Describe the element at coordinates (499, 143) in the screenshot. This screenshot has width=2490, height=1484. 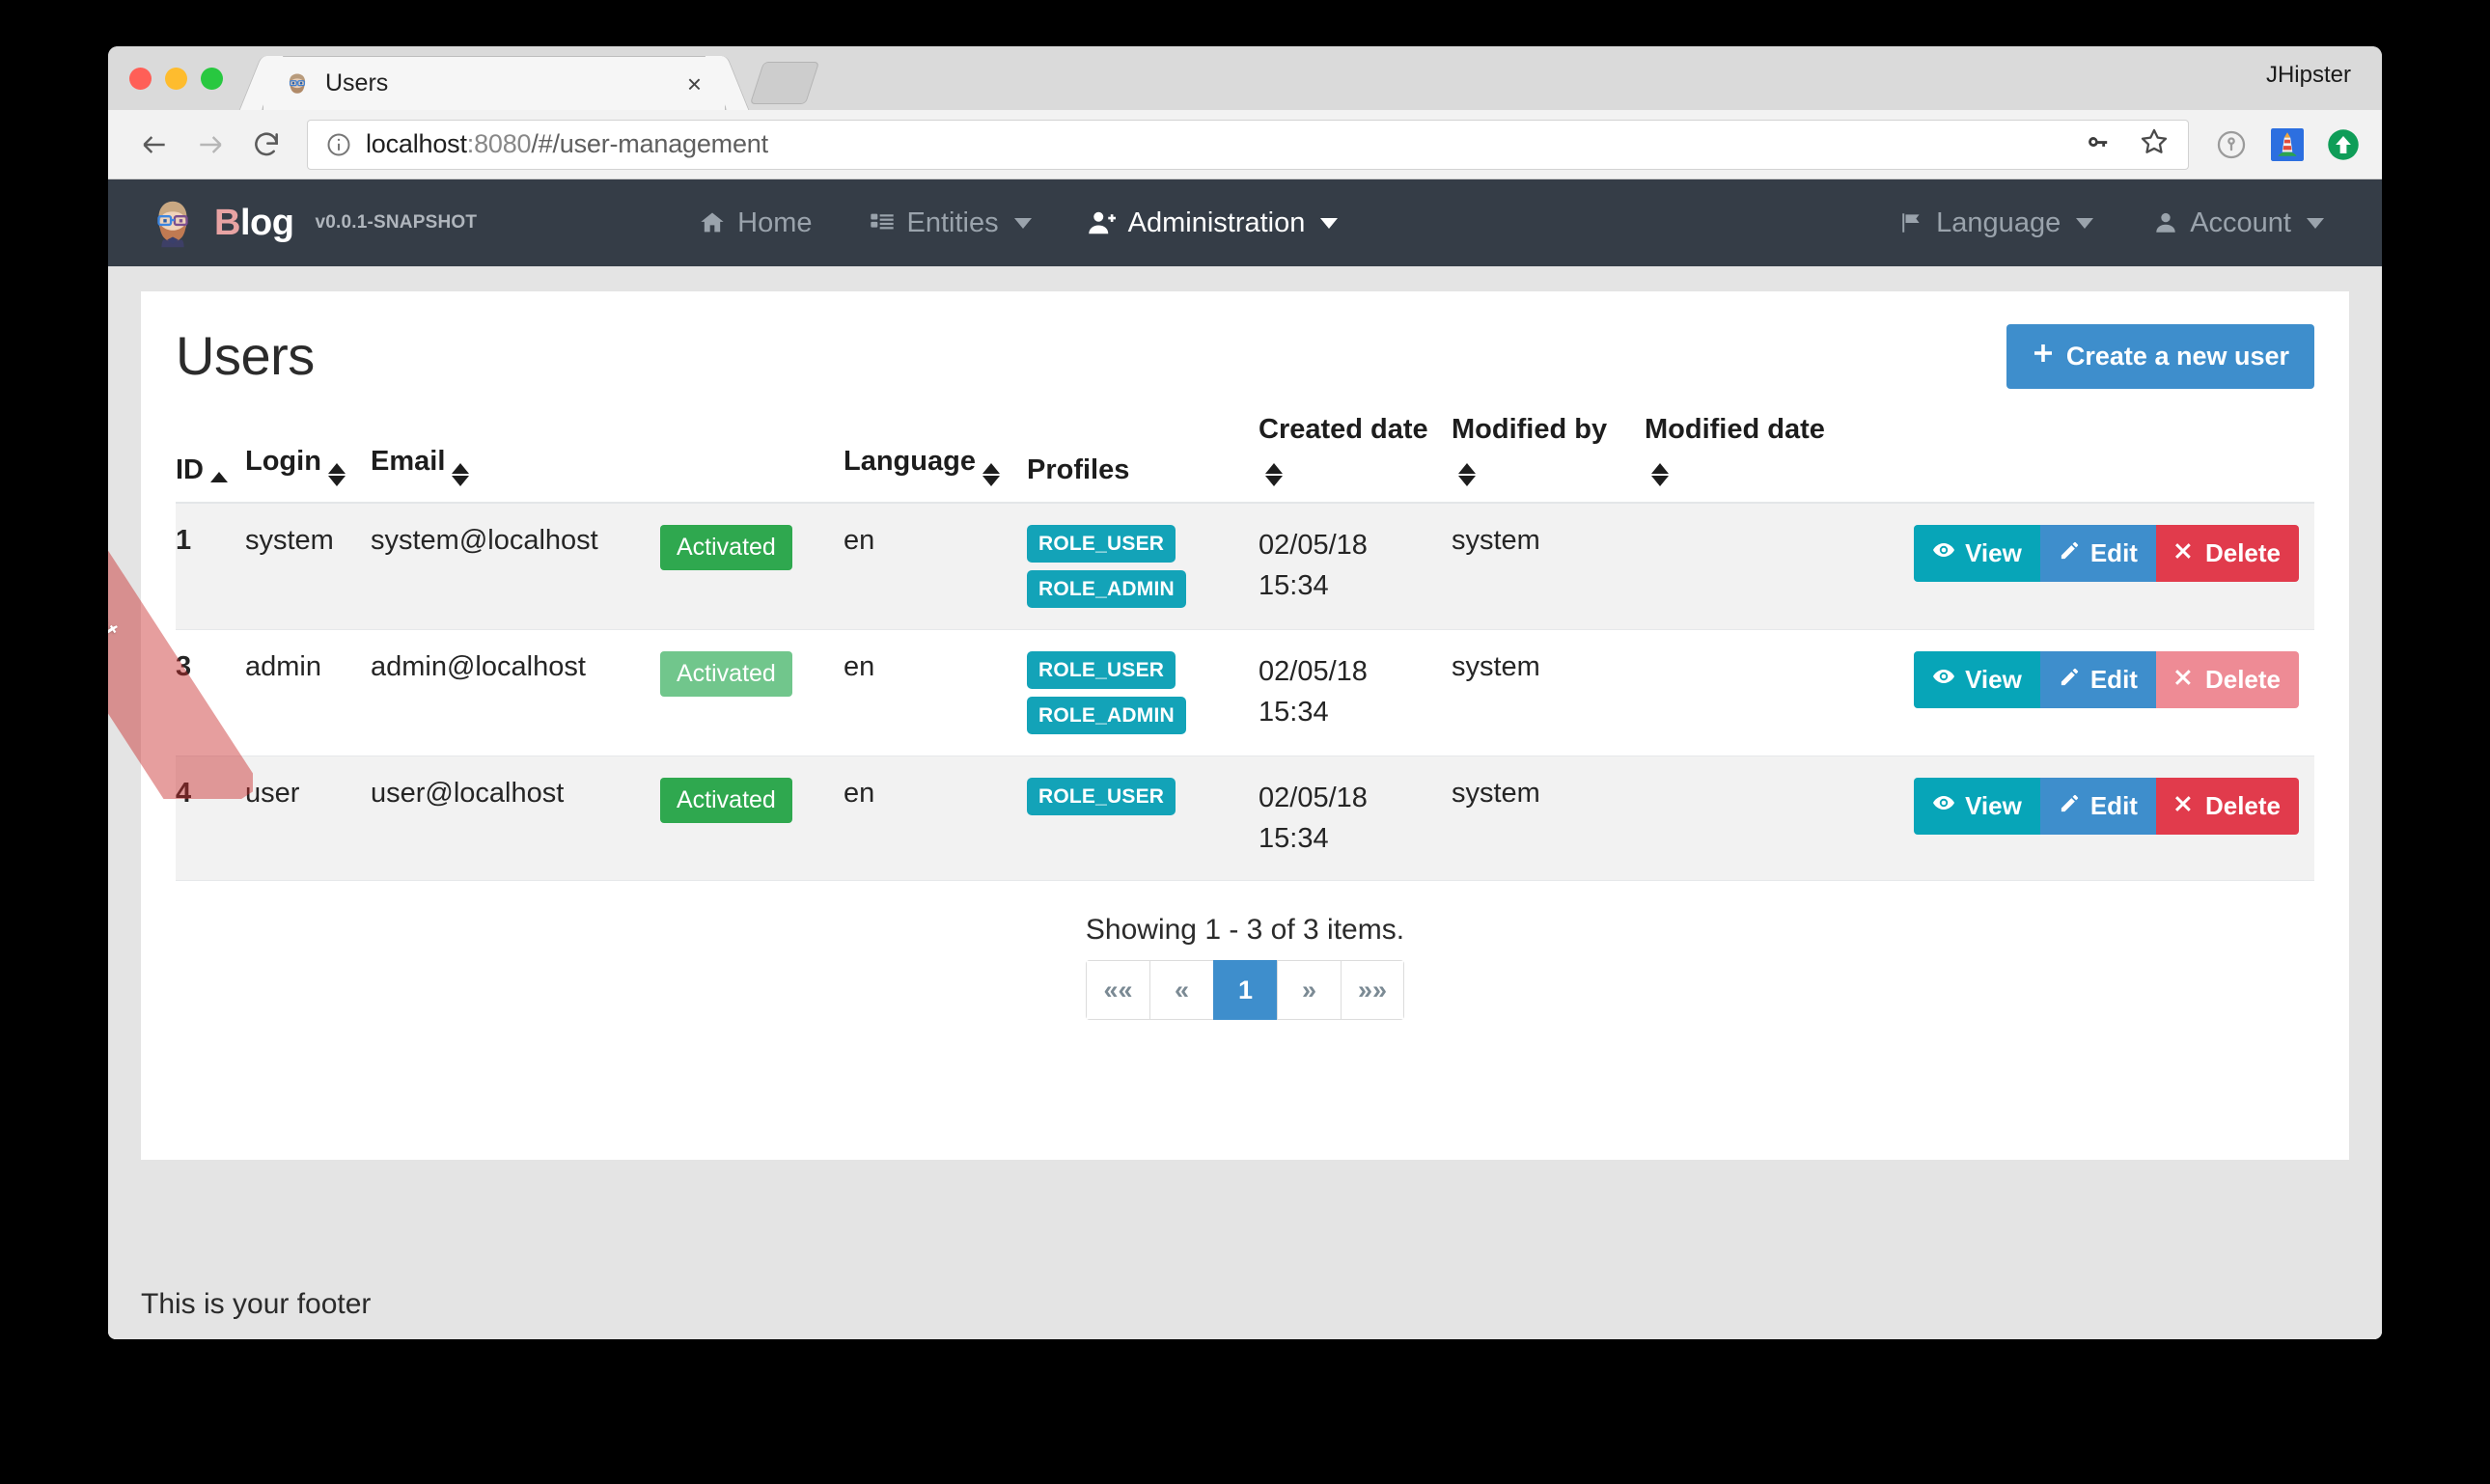
I see `url-port: :8080` at that location.